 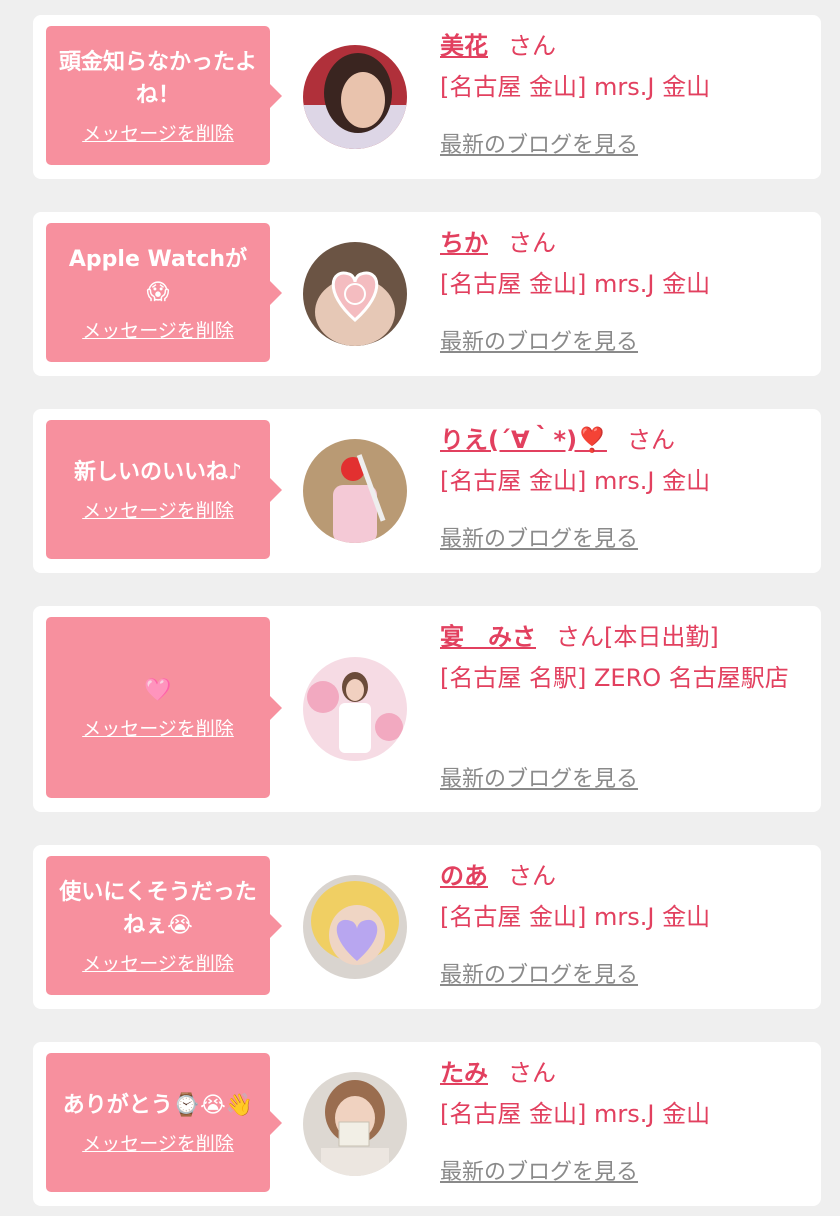 I want to click on message-text: 頭金知らなかったよね！, so click(x=157, y=78).